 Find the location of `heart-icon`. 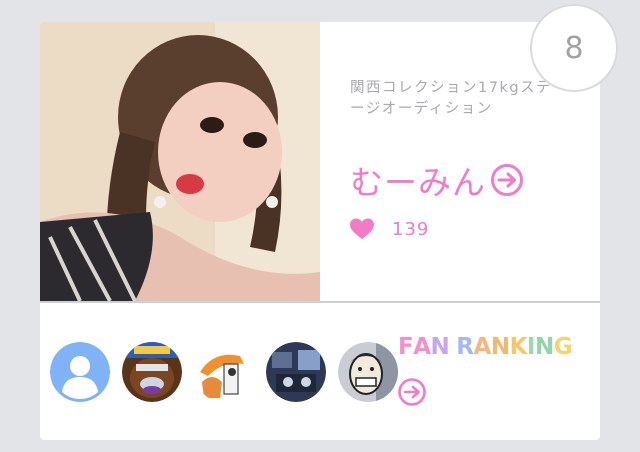

heart-icon is located at coordinates (362, 229).